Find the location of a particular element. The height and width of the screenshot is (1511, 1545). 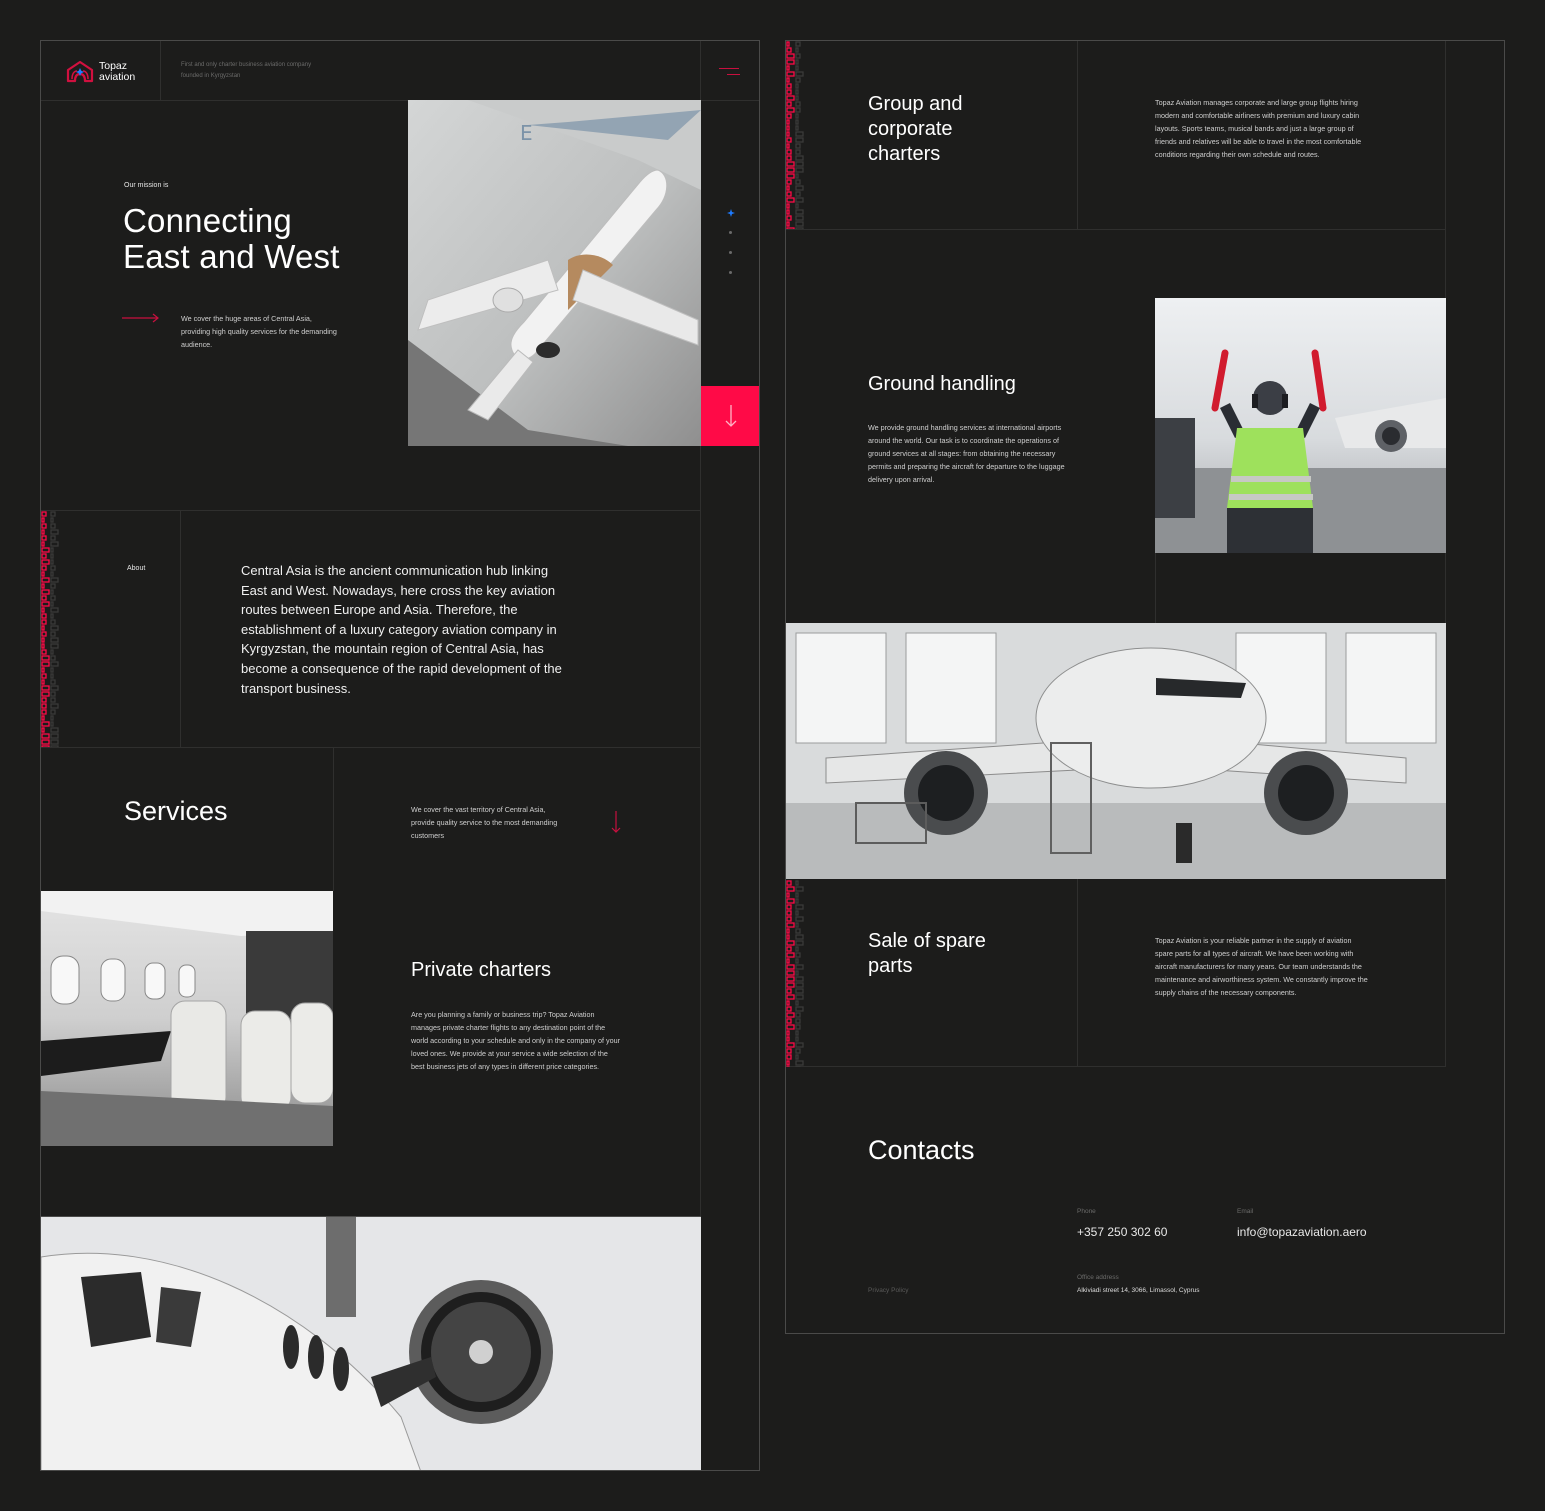

arrow-down-icon is located at coordinates (616, 822).